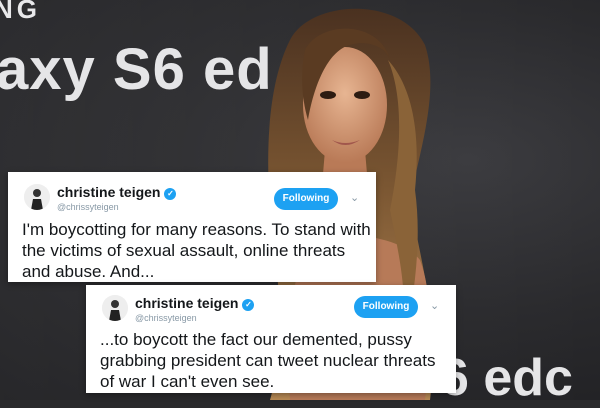  I want to click on brand-text-top: NG, so click(20, 12).